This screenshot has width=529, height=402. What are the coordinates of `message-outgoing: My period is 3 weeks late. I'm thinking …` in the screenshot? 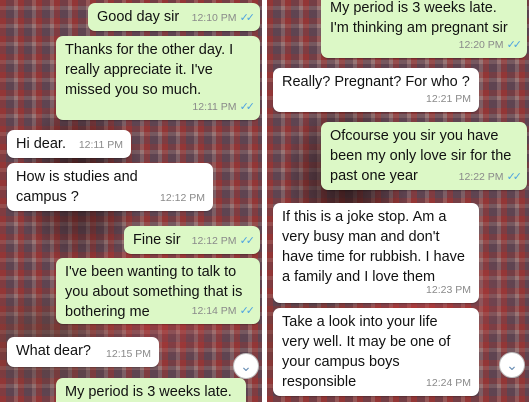 It's located at (424, 29).